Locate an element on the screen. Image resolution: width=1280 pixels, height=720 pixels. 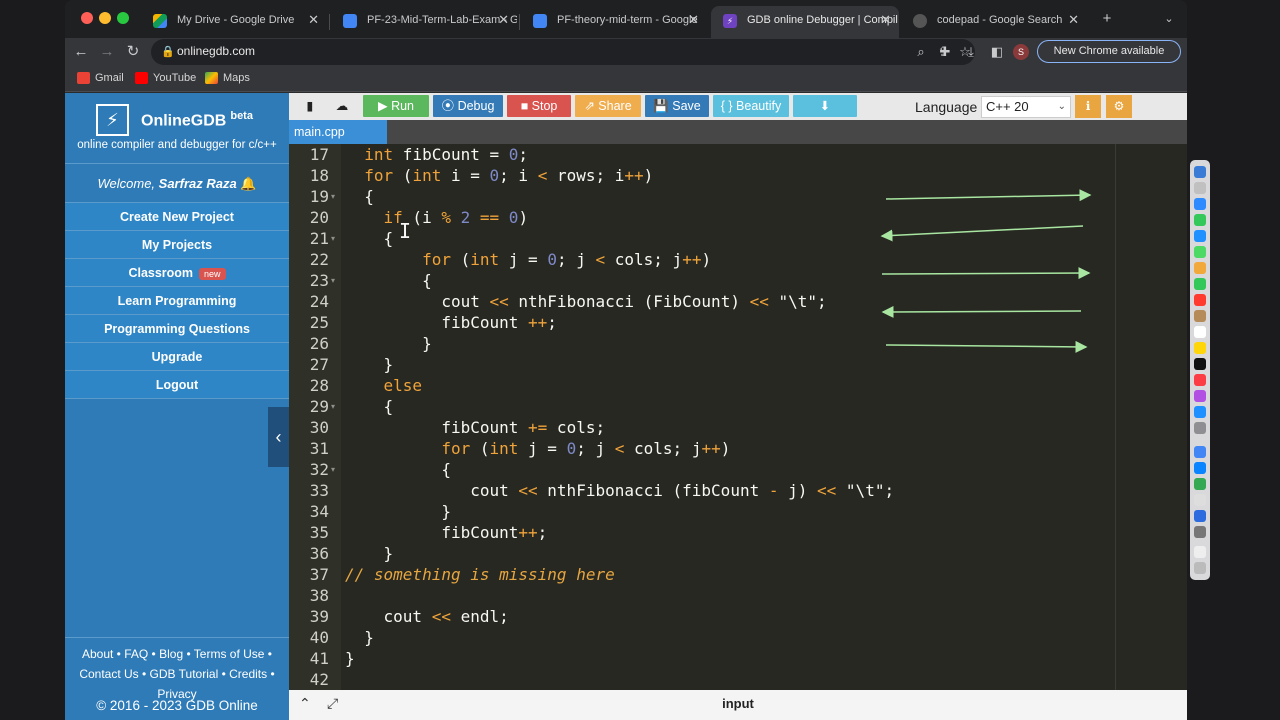
launchpad-icon is located at coordinates (1200, 188).